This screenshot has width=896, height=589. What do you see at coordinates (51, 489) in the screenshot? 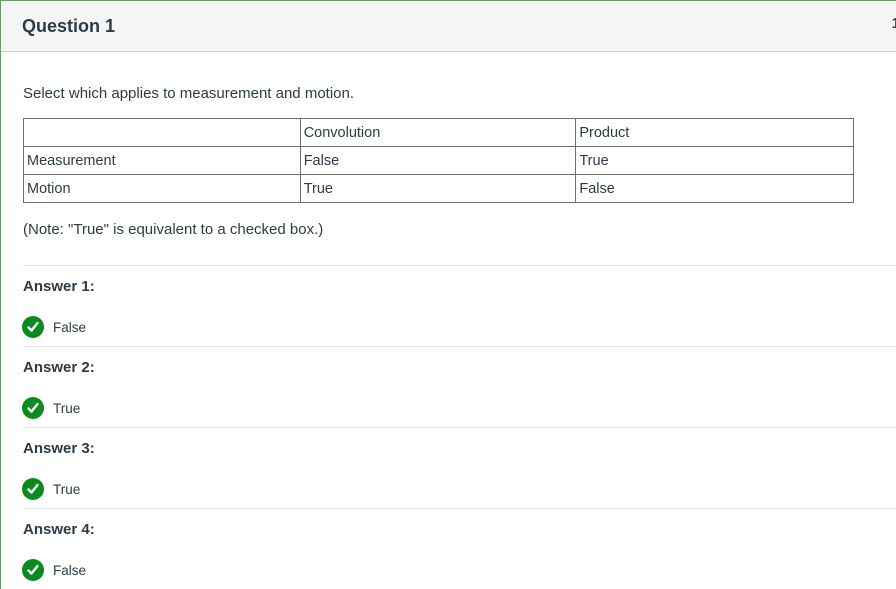
I see `answer-row-3: True` at bounding box center [51, 489].